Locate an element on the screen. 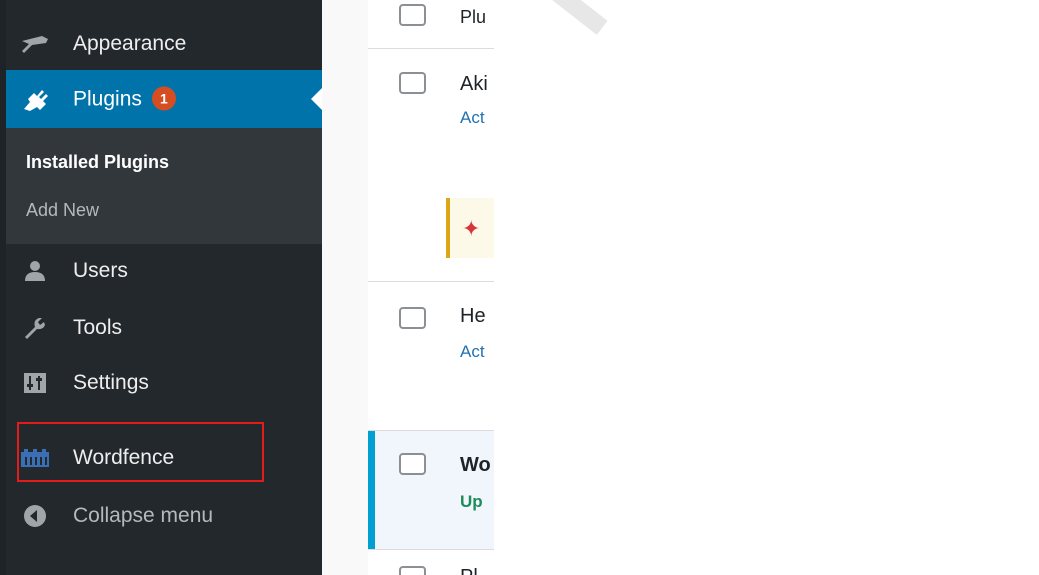  menu-item-plugins: Plugins 1 is located at coordinates (164, 99).